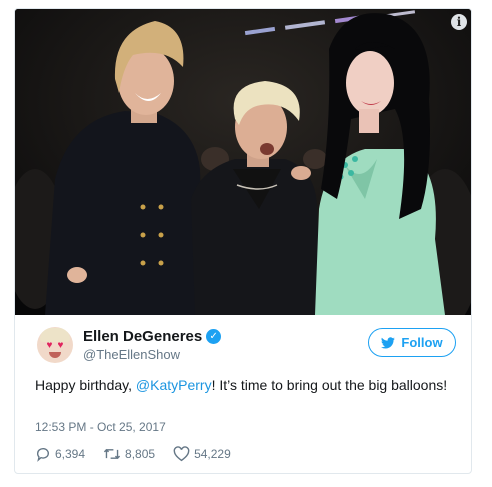  Describe the element at coordinates (100, 427) in the screenshot. I see `tweet-timestamp: 12:53 PM - Oct 25, 2017` at that location.